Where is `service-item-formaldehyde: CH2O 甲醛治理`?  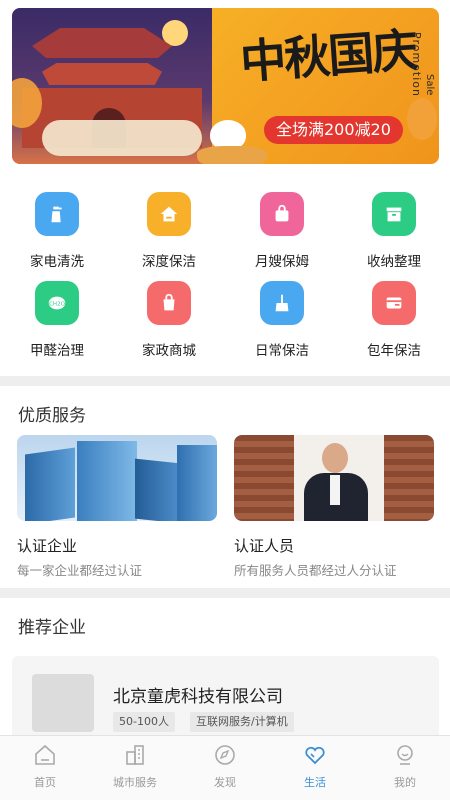
service-item-formaldehyde: CH2O 甲醛治理 is located at coordinates (57, 320).